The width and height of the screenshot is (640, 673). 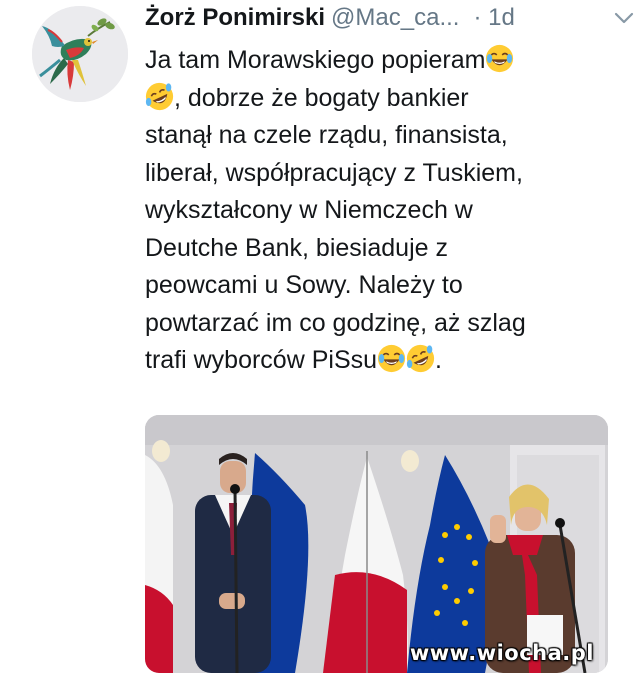 I want to click on tweet-text-line: liberał, współpracujący z Tuskiem,, so click(x=334, y=172).